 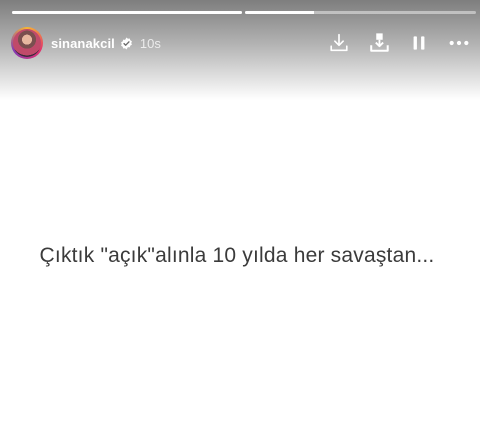 What do you see at coordinates (379, 43) in the screenshot?
I see `save-to-device-icon` at bounding box center [379, 43].